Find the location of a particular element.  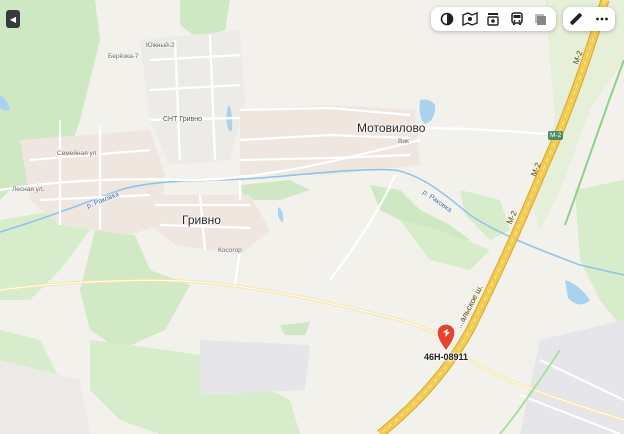

ruler-button is located at coordinates (576, 19).